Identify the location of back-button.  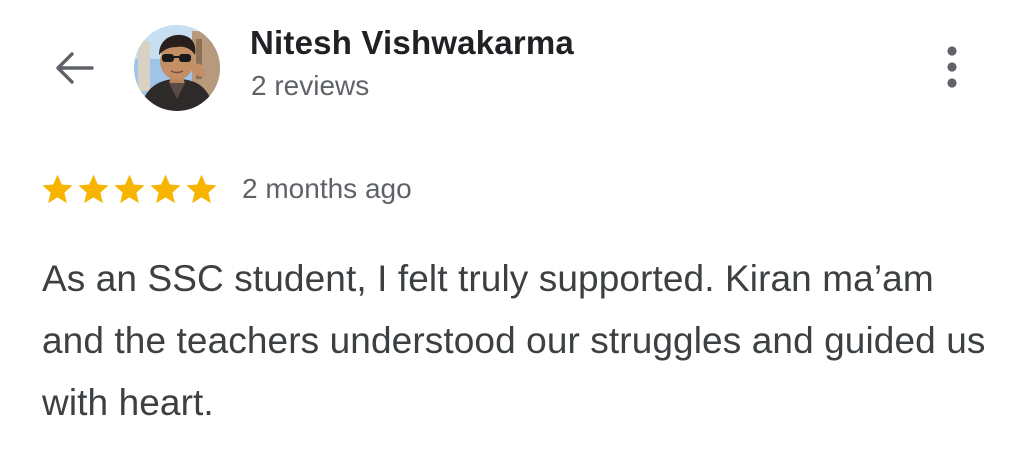
(74, 68).